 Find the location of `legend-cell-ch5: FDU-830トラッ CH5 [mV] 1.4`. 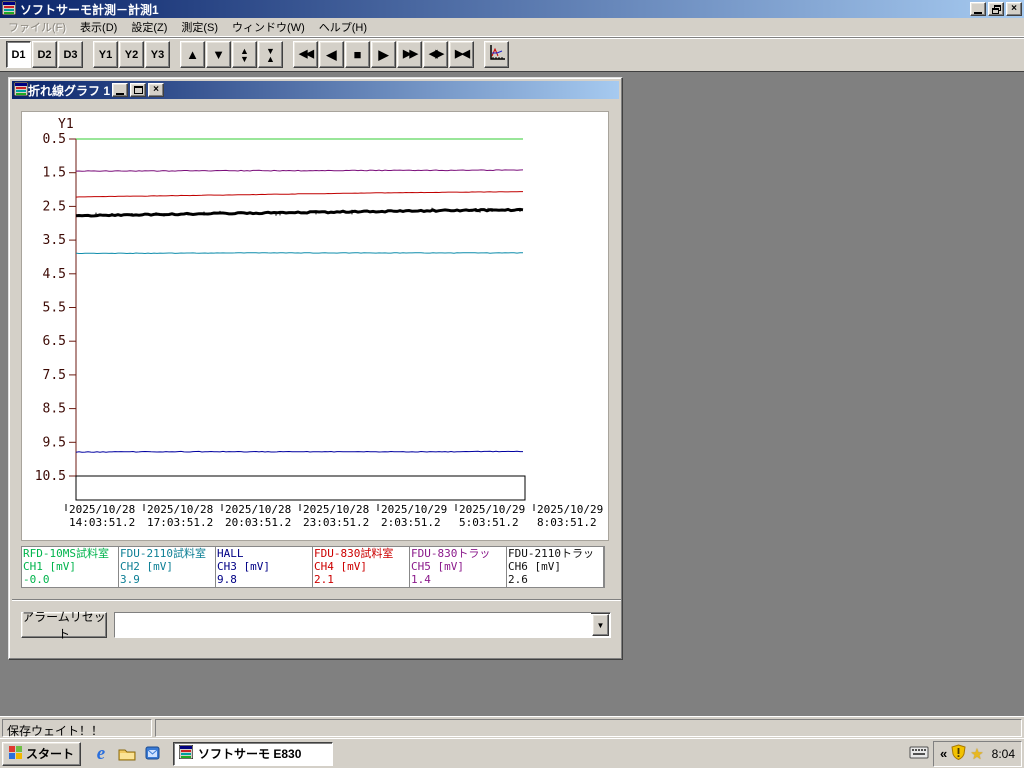

legend-cell-ch5: FDU-830トラッ CH5 [mV] 1.4 is located at coordinates (458, 567).